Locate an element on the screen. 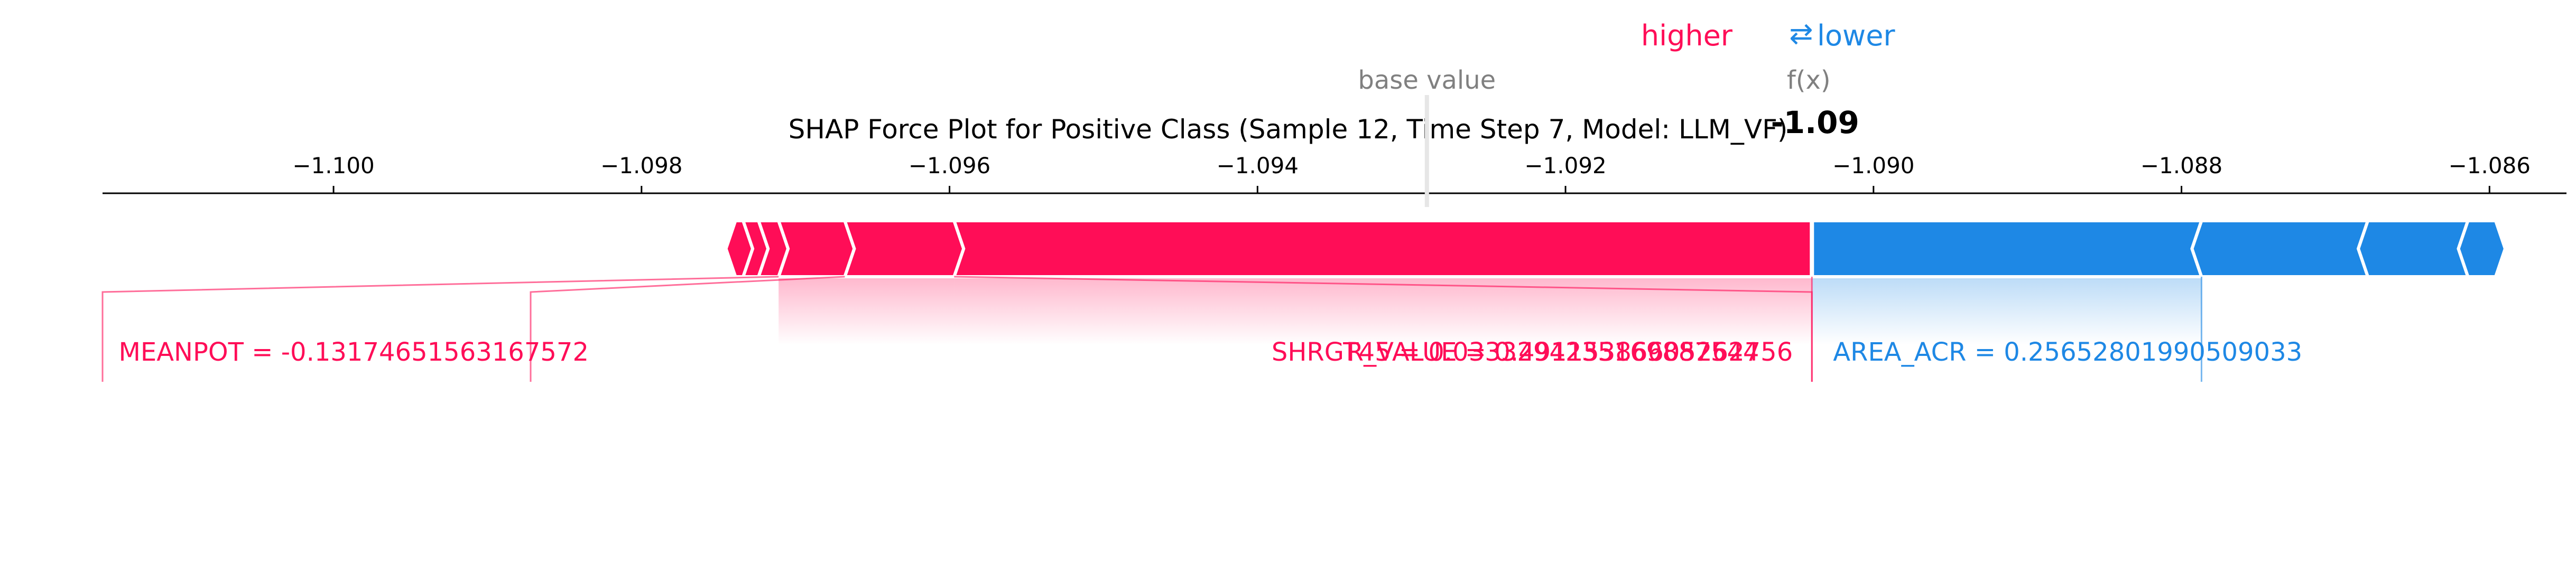 The image size is (2576, 574). negative-feature-label: AREA_ACR = 0.25652801990509033 is located at coordinates (2067, 352).